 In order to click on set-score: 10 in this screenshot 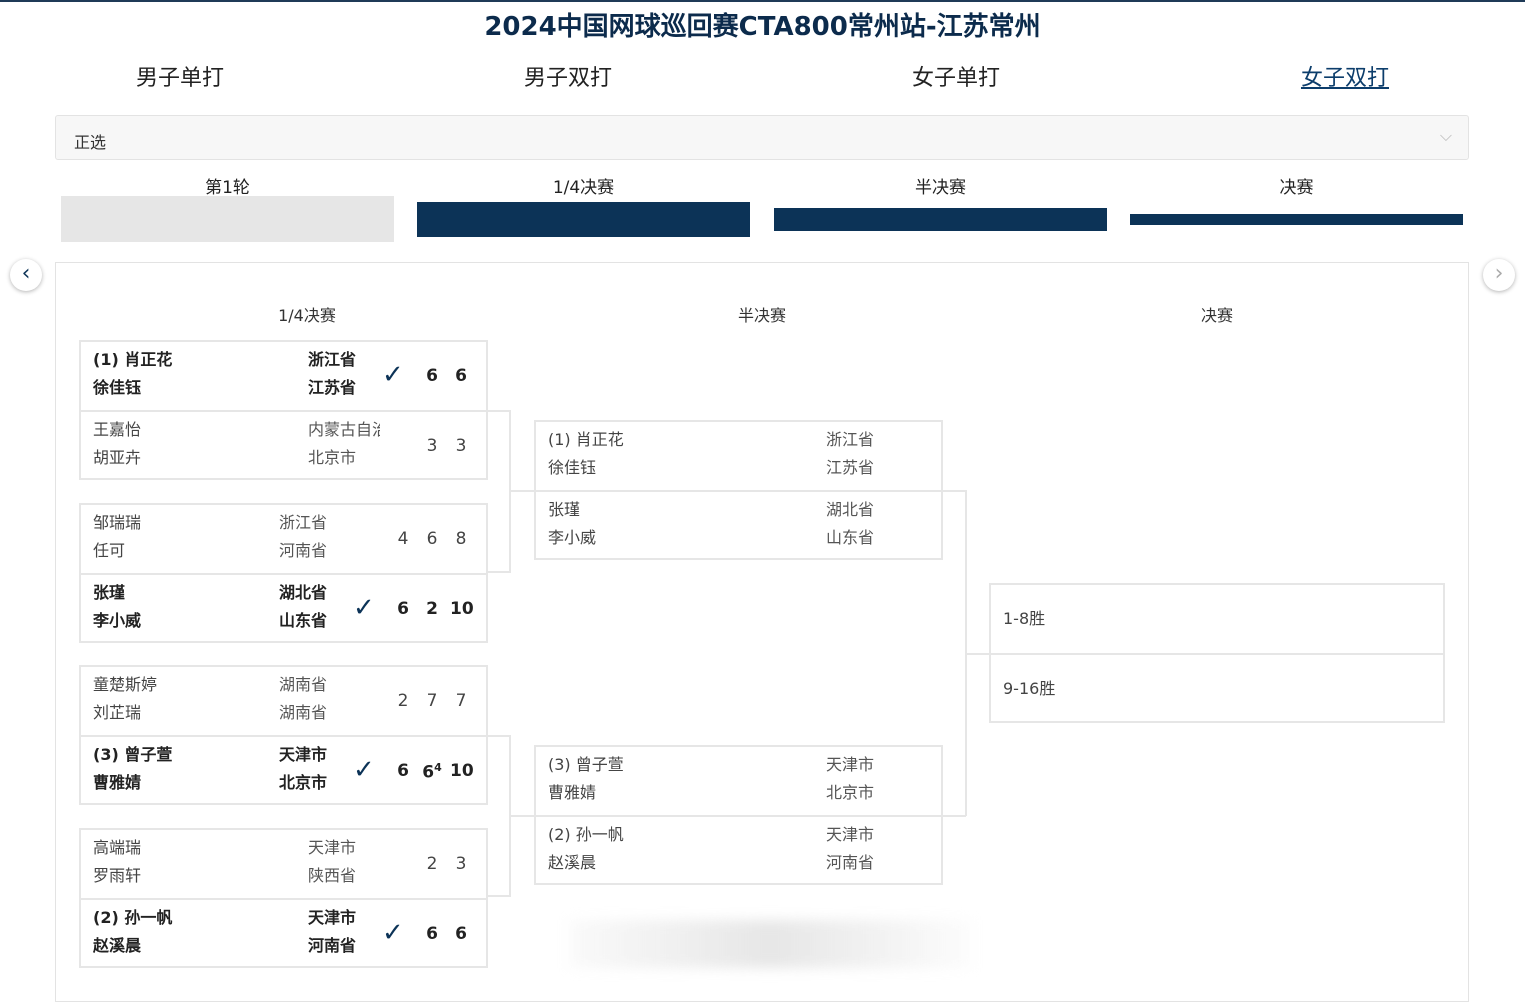, I will do `click(462, 609)`.